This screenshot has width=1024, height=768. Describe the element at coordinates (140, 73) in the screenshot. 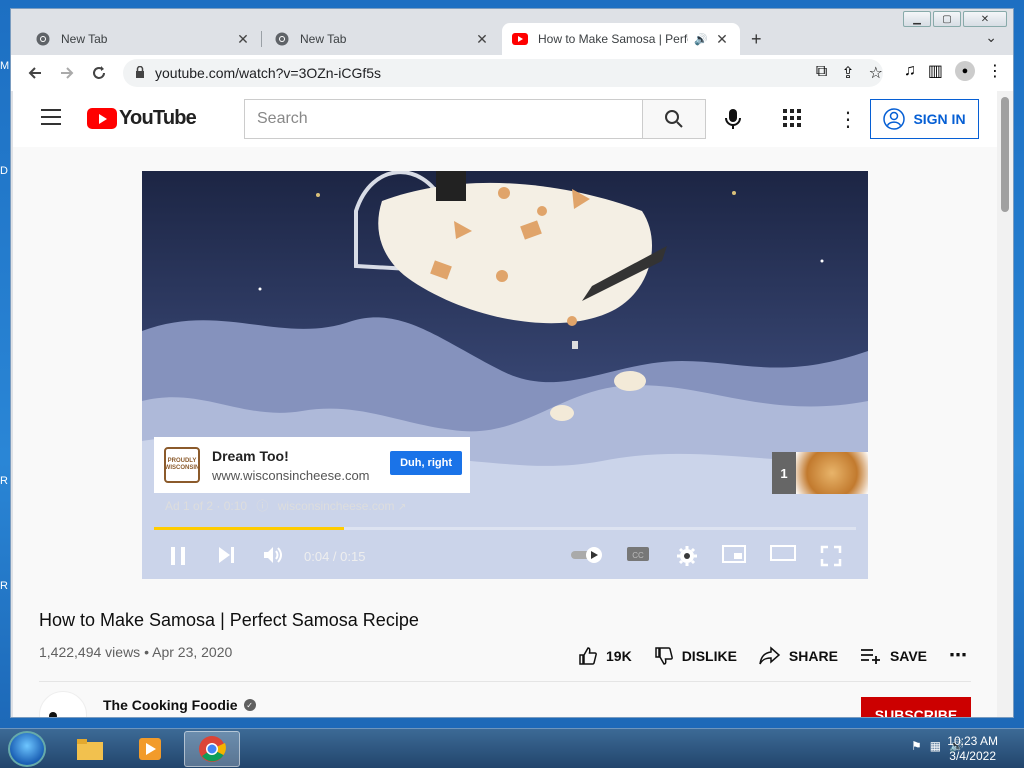

I see `lock-icon` at that location.